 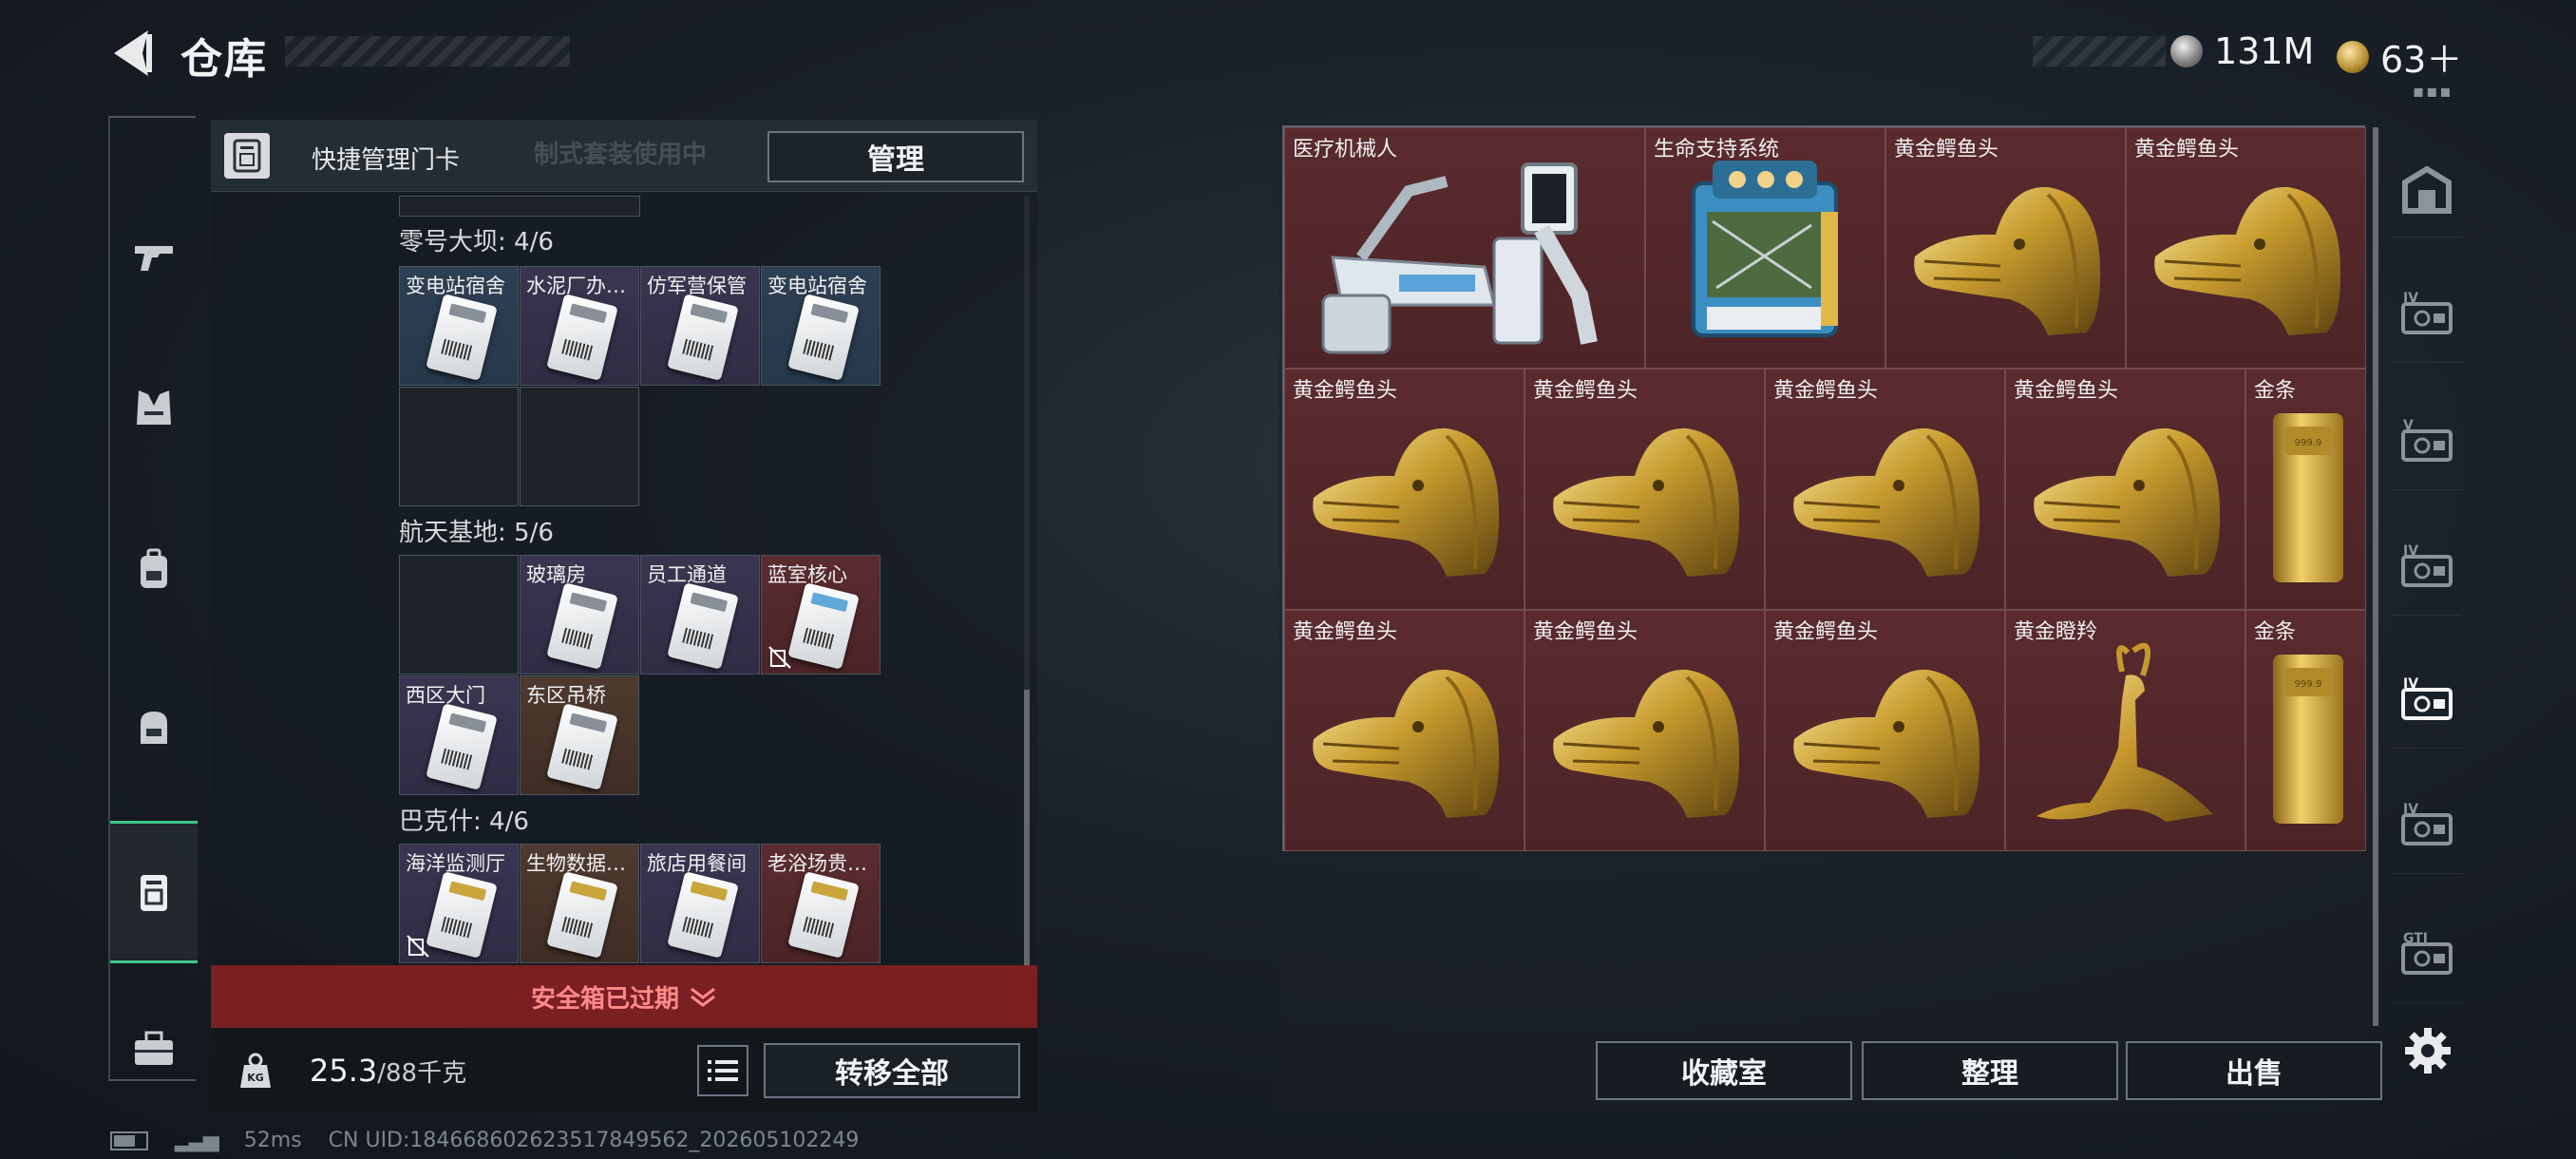 I want to click on container-tab-case-4c: IV, so click(x=2427, y=701).